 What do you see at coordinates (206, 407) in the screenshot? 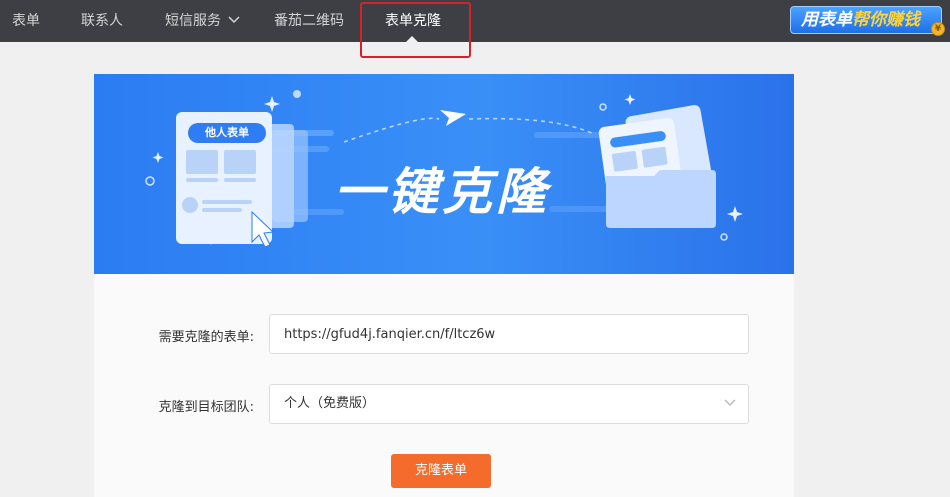
I see `target-team-label: 克隆到目标团队:` at bounding box center [206, 407].